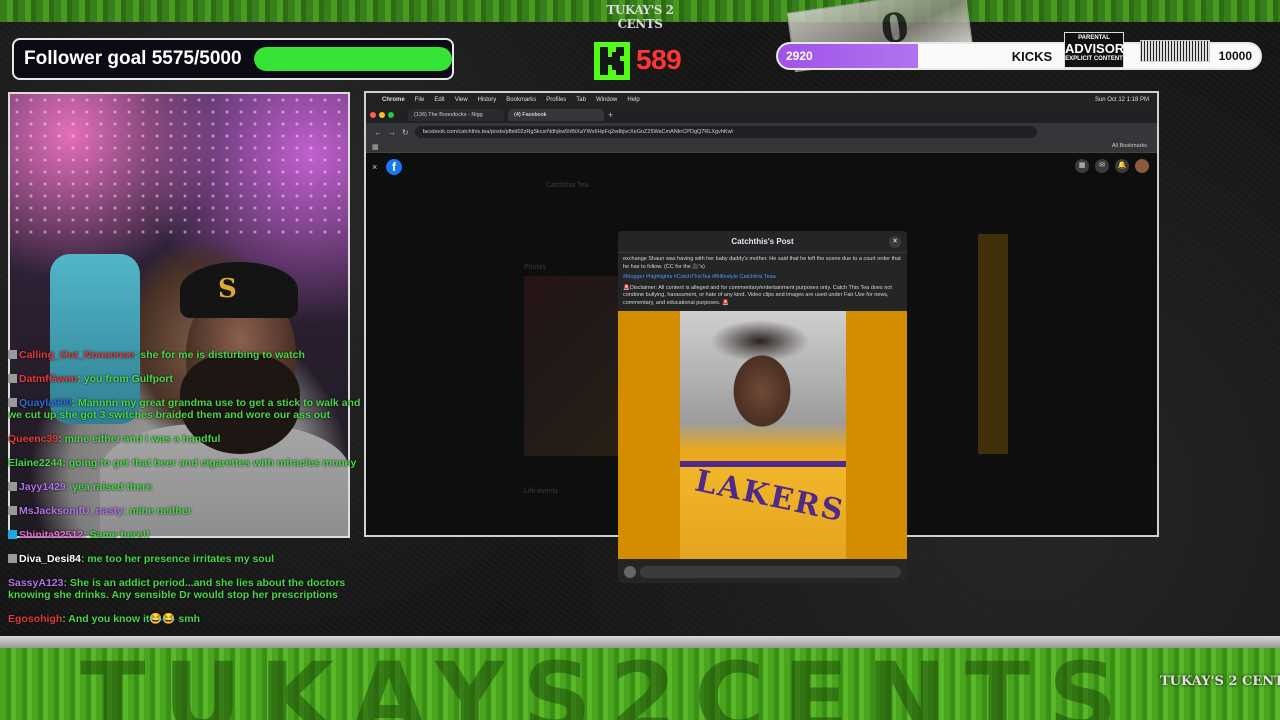 This screenshot has width=1280, height=720. I want to click on dim-side-media, so click(993, 344).